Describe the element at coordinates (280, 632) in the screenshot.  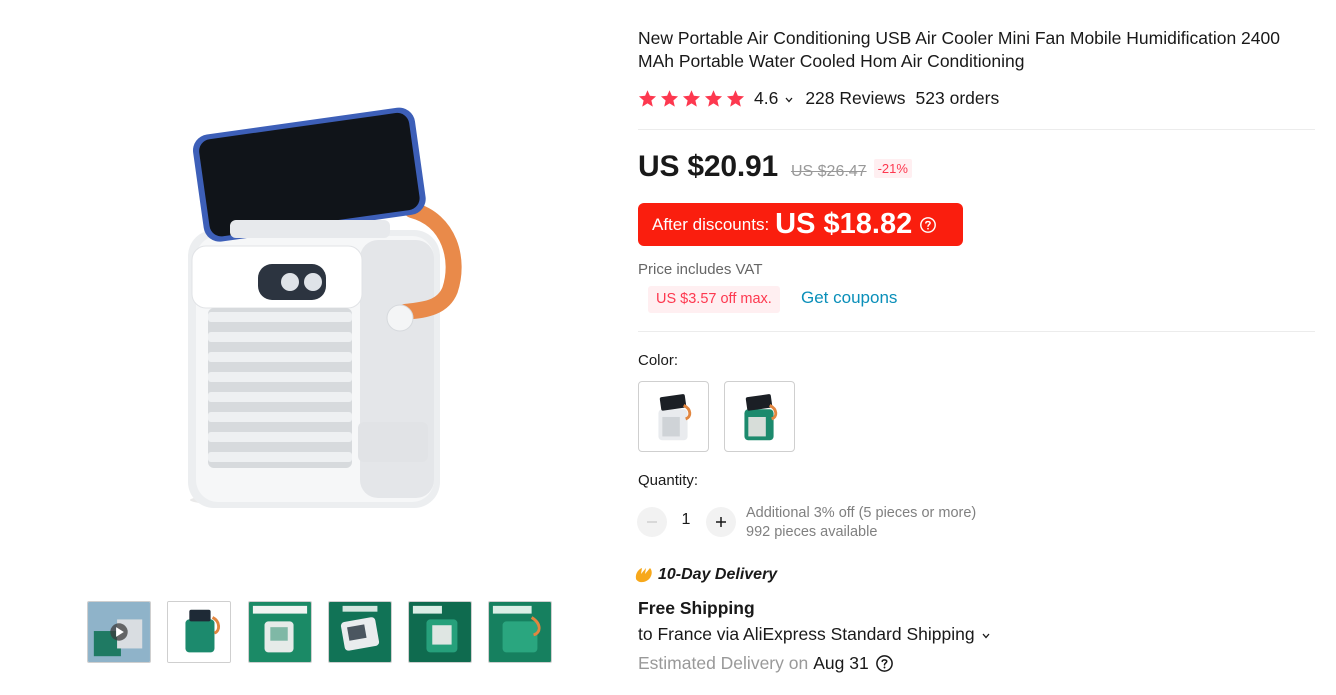
I see `thumbnail-water-tank` at that location.